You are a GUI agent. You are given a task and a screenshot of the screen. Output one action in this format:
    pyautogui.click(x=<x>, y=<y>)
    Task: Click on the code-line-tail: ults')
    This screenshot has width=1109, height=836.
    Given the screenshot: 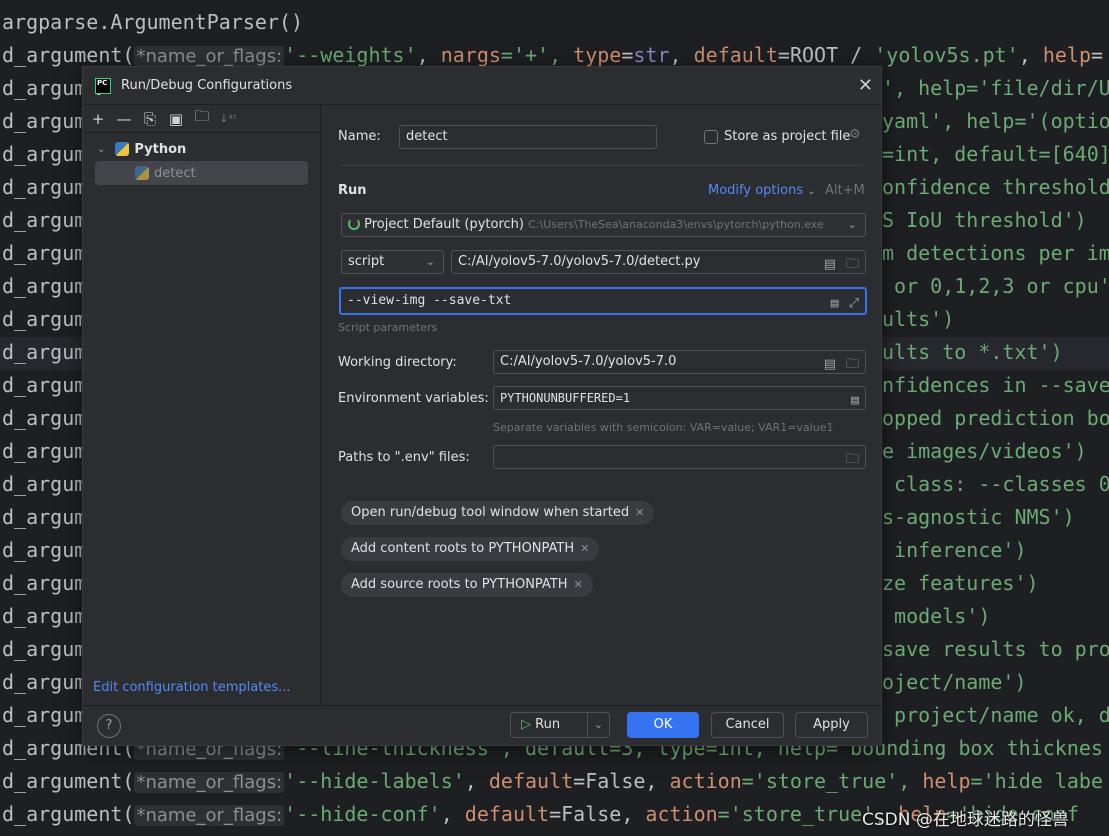 What is the action you would take?
    pyautogui.click(x=918, y=319)
    